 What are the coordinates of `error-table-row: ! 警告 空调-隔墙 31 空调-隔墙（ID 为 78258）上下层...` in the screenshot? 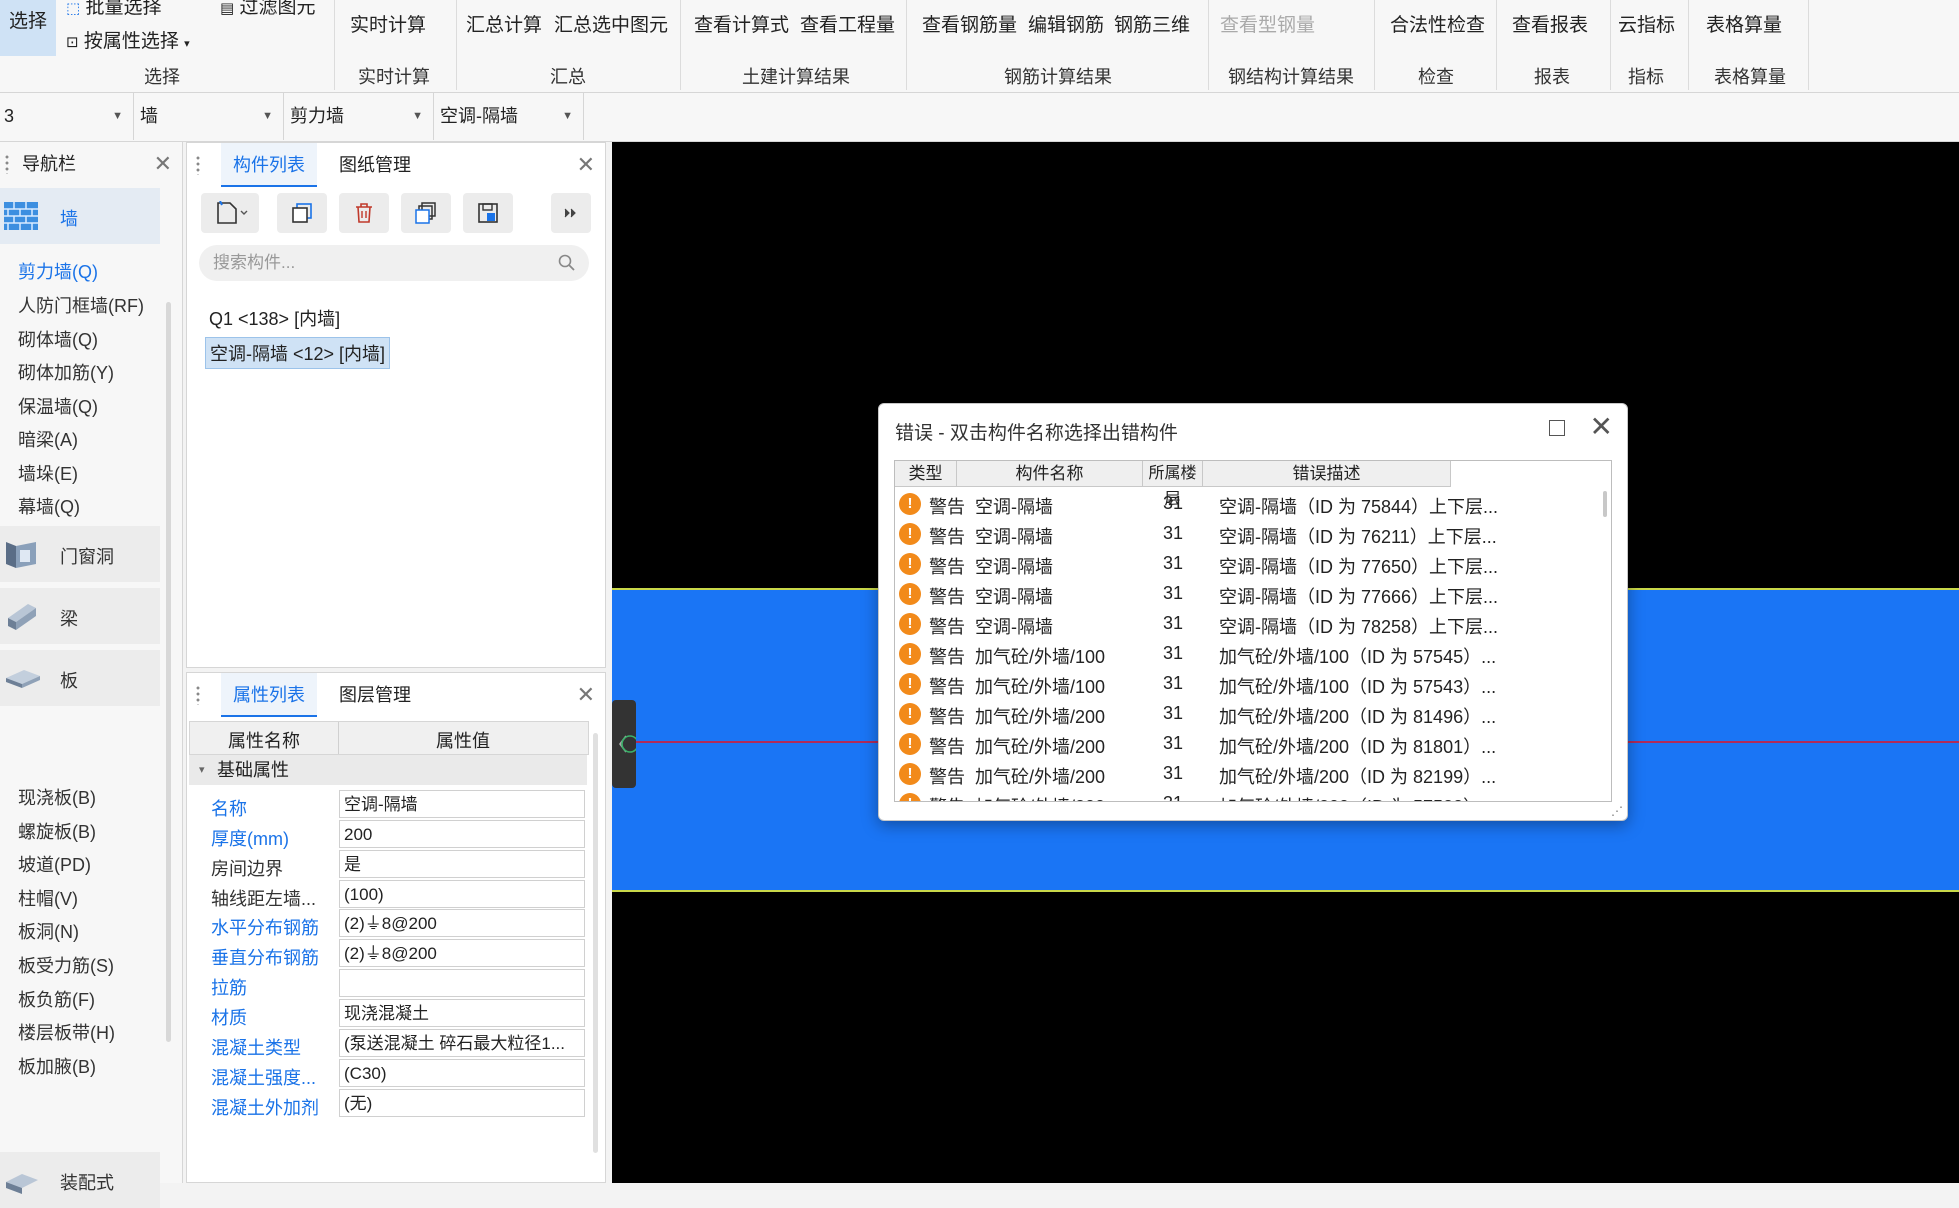 It's located at (1245, 624).